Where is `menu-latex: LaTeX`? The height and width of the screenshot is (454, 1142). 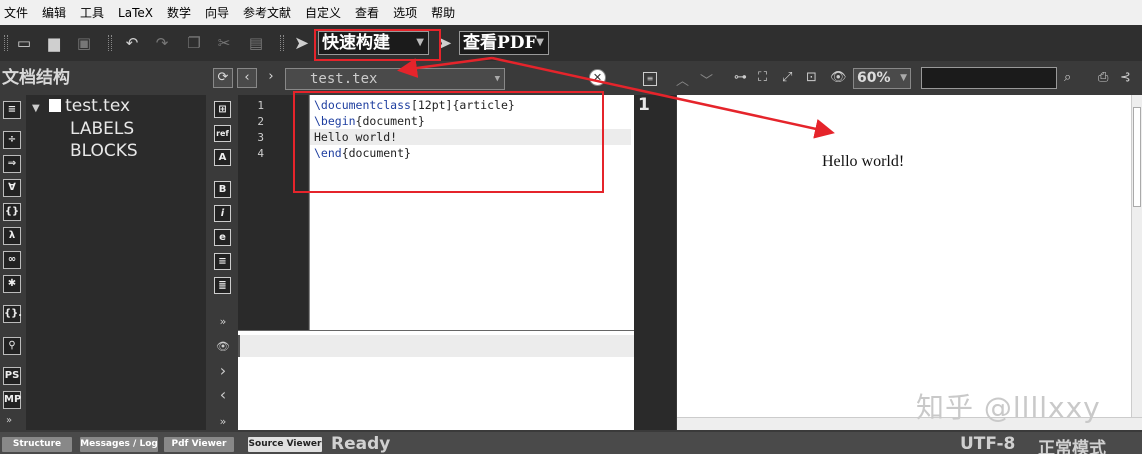 menu-latex: LaTeX is located at coordinates (135, 13).